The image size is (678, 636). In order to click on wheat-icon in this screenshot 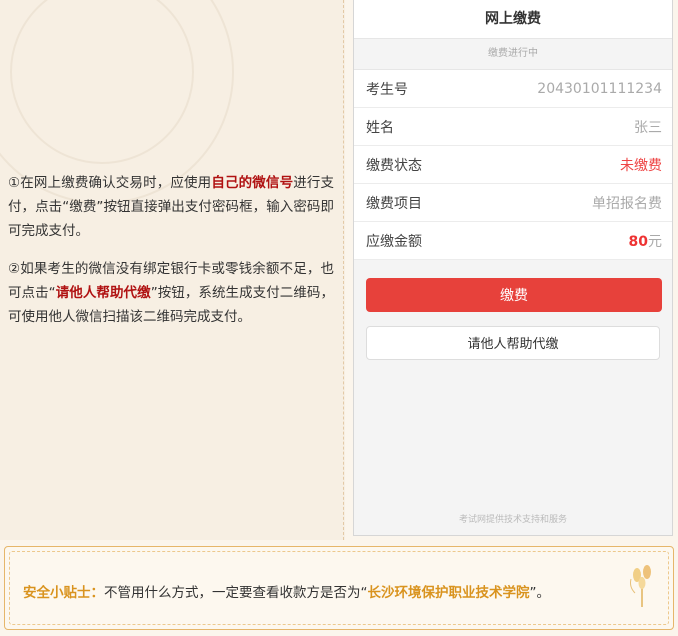, I will do `click(640, 586)`.